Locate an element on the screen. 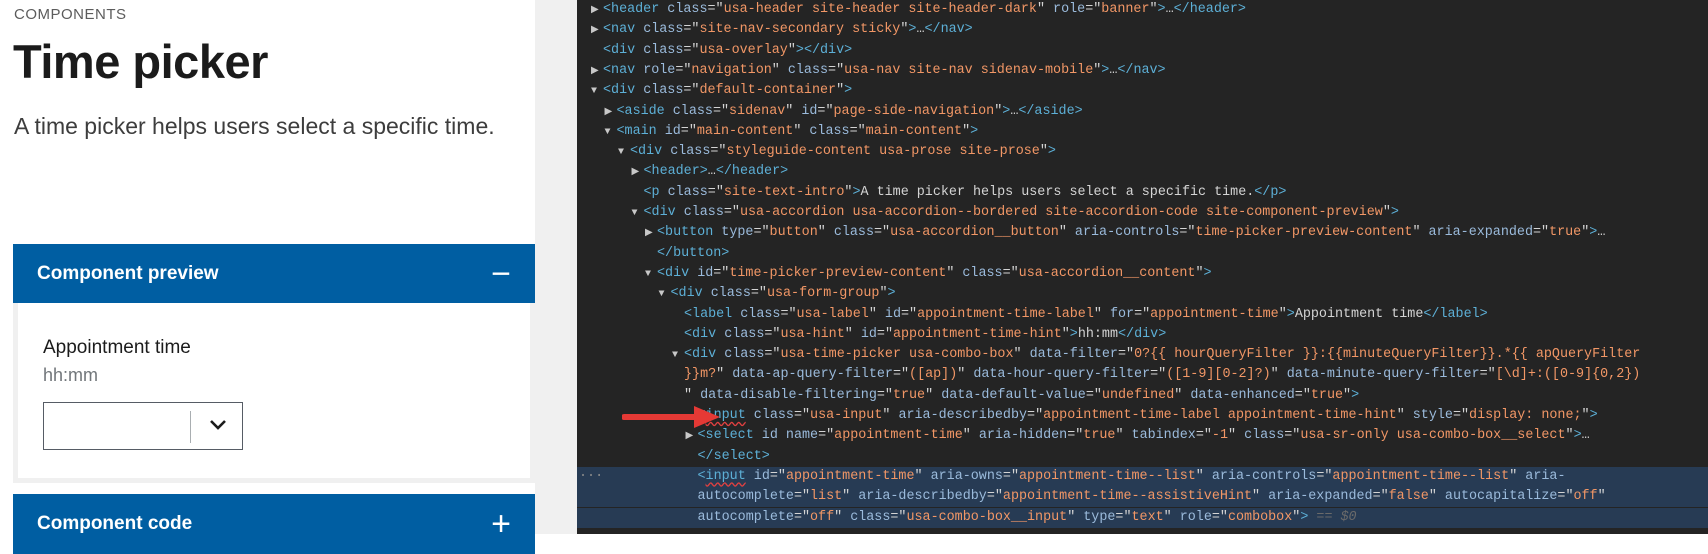 Image resolution: width=1708 pixels, height=554 pixels. more-options-icon: ··· is located at coordinates (591, 477).